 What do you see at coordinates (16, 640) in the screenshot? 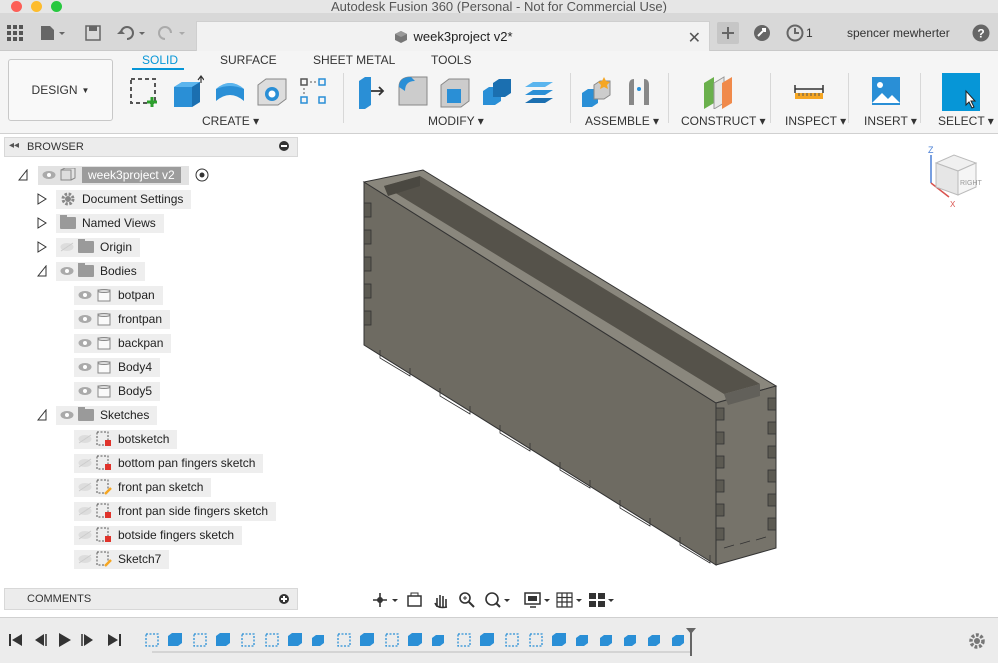
I see `go-to-start-icon` at bounding box center [16, 640].